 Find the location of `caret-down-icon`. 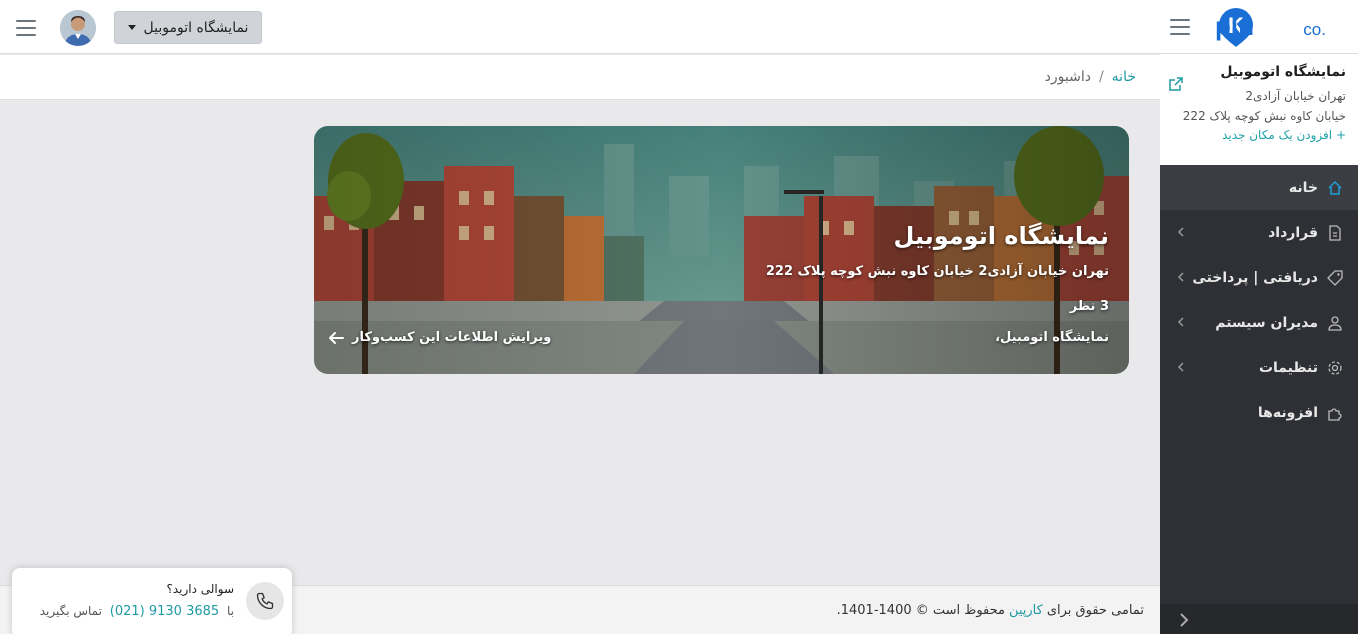

caret-down-icon is located at coordinates (131, 27).